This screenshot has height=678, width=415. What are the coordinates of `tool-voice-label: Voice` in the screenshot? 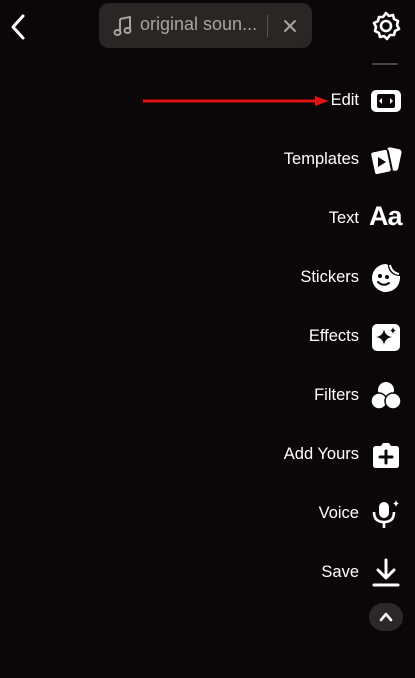 It's located at (338, 513).